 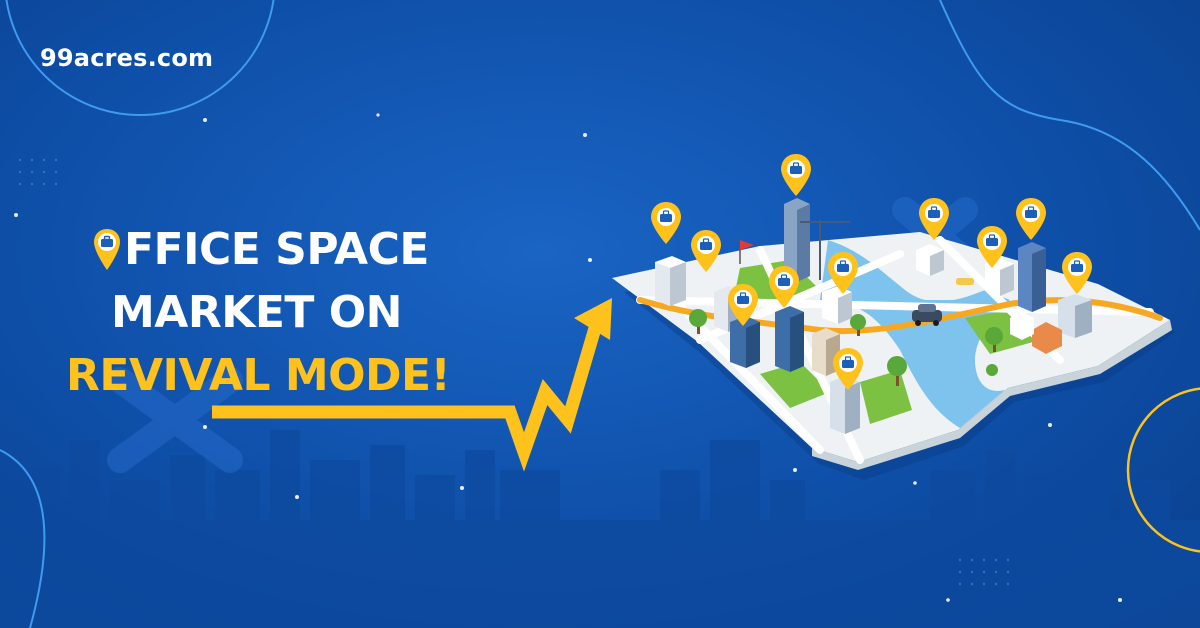 What do you see at coordinates (1032, 277) in the screenshot?
I see `tower` at bounding box center [1032, 277].